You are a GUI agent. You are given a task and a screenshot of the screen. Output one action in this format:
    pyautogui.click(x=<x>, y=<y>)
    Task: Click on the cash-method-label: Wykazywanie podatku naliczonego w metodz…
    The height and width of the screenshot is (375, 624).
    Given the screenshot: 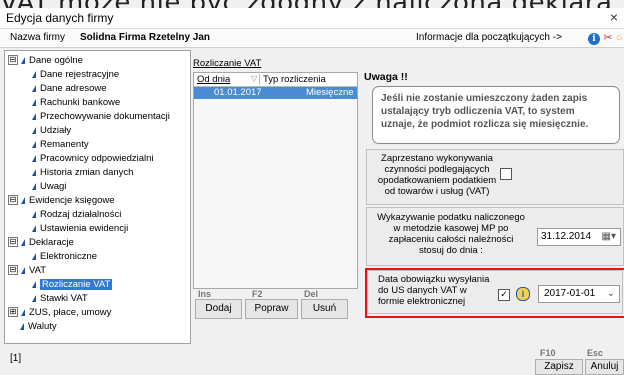 What is the action you would take?
    pyautogui.click(x=451, y=234)
    